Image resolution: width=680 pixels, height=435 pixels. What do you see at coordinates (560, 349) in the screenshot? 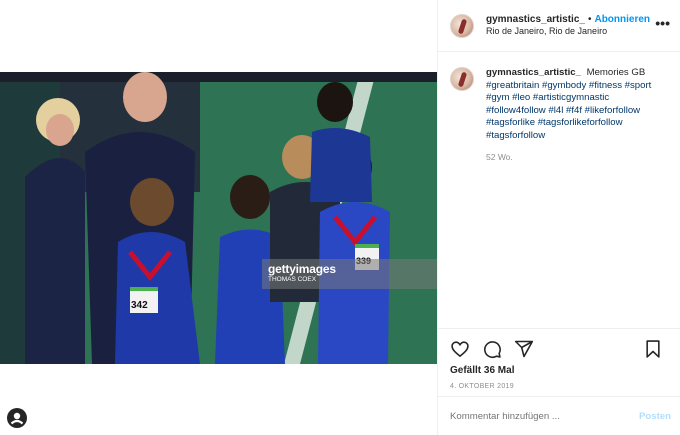
I see `action-icons` at bounding box center [560, 349].